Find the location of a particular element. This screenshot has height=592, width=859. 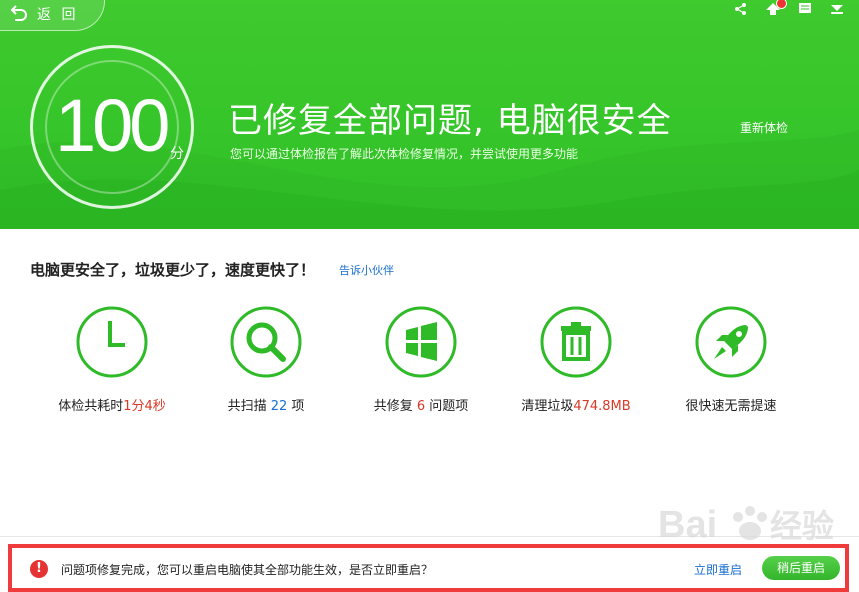

stat-scanned: 共扫描 22 项 is located at coordinates (266, 359).